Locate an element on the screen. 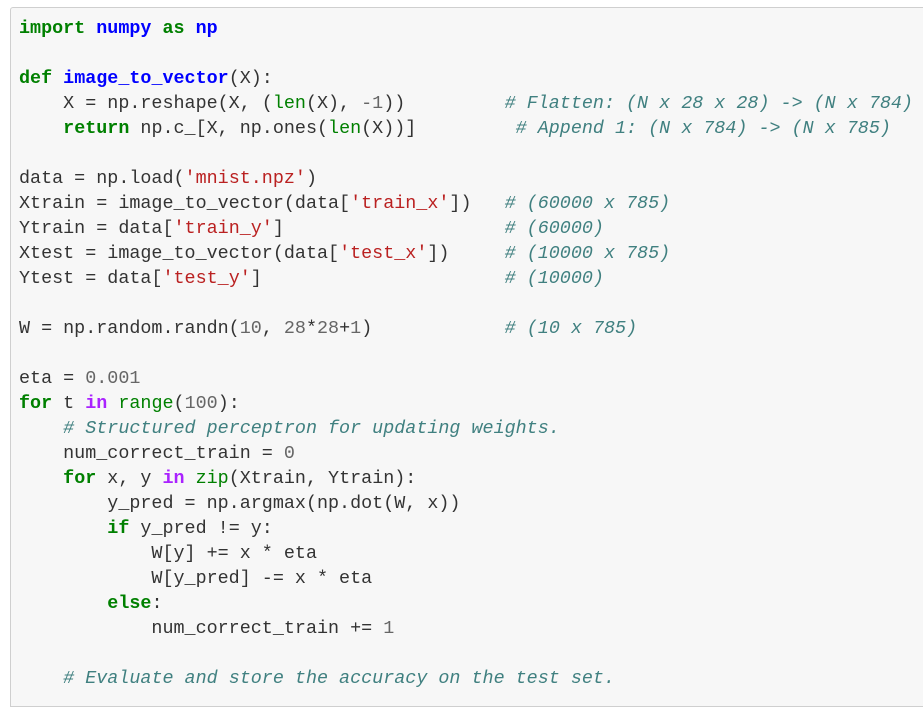 The width and height of the screenshot is (923, 707). comment-token: # (10000 x 785) is located at coordinates (587, 253).